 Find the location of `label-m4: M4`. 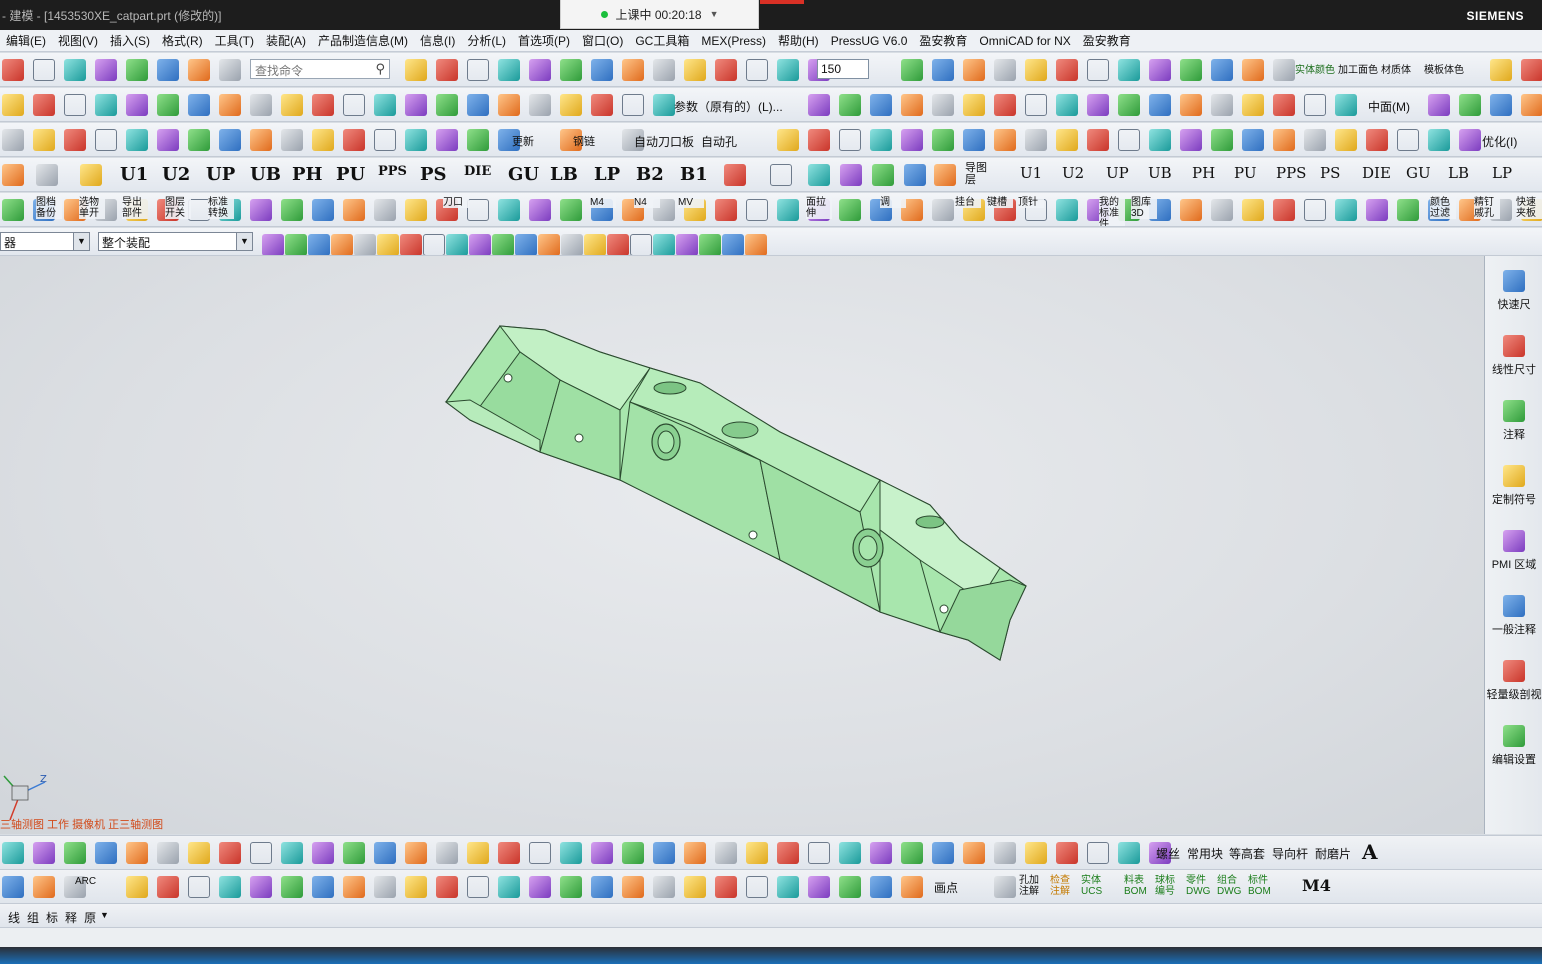

label-m4: M4 is located at coordinates (1316, 885).